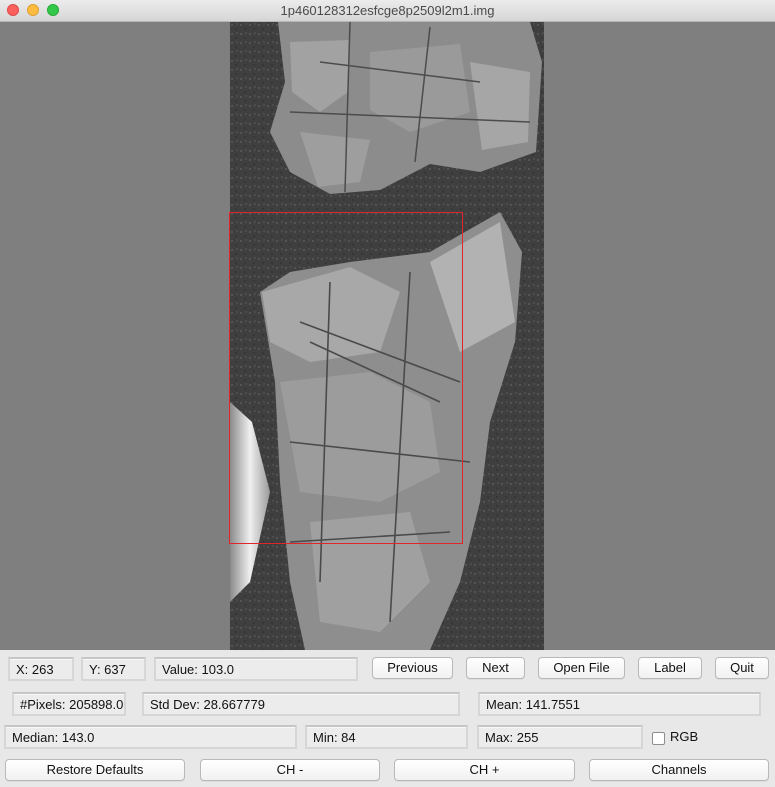  What do you see at coordinates (346, 378) in the screenshot?
I see `selection-rectangle` at bounding box center [346, 378].